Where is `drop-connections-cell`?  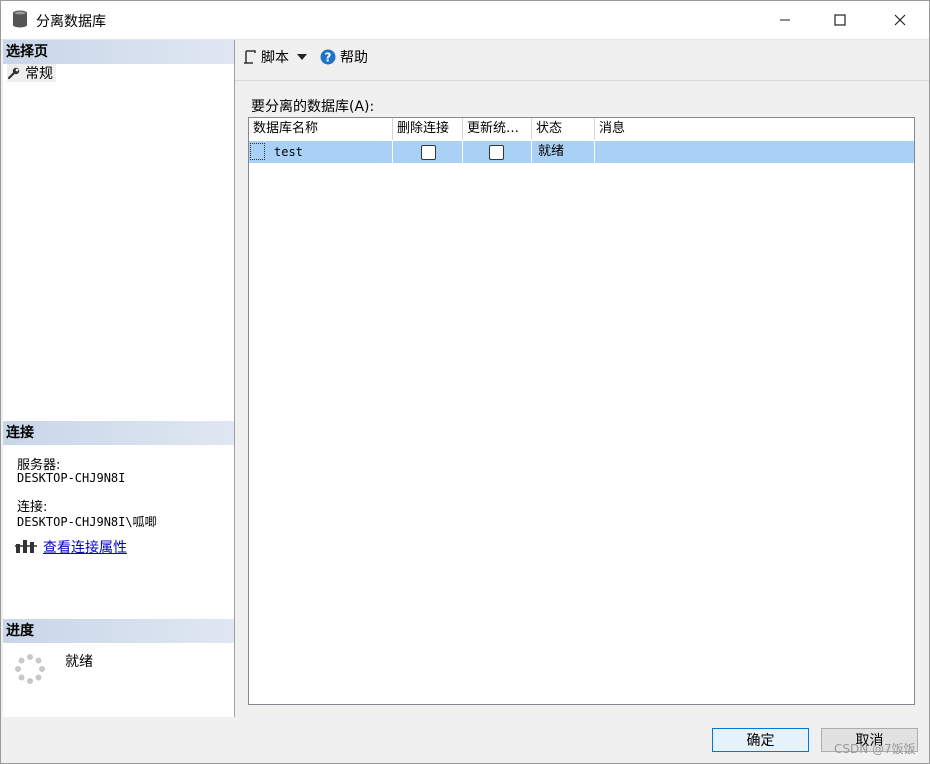 drop-connections-cell is located at coordinates (428, 152).